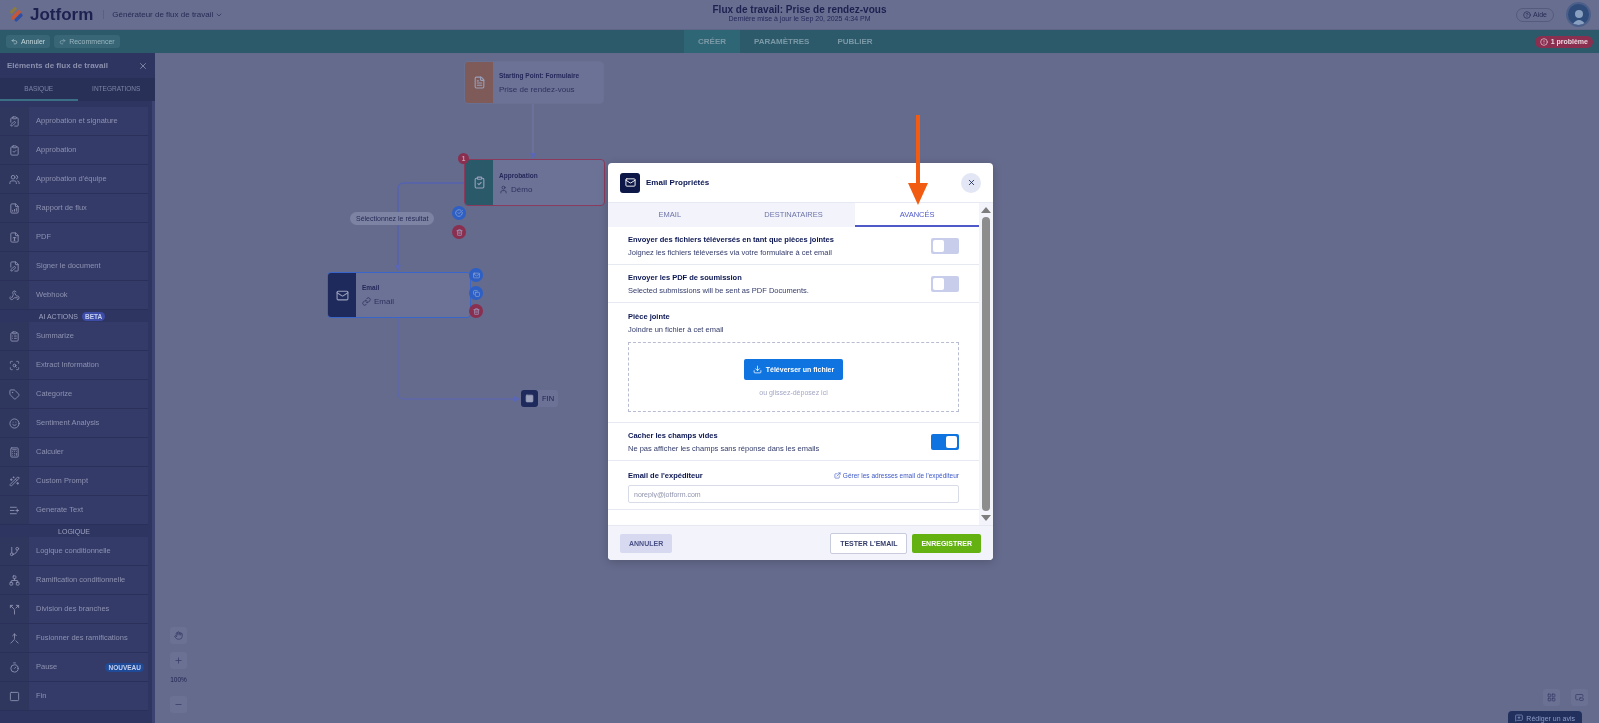  I want to click on copy-icon, so click(476, 293).